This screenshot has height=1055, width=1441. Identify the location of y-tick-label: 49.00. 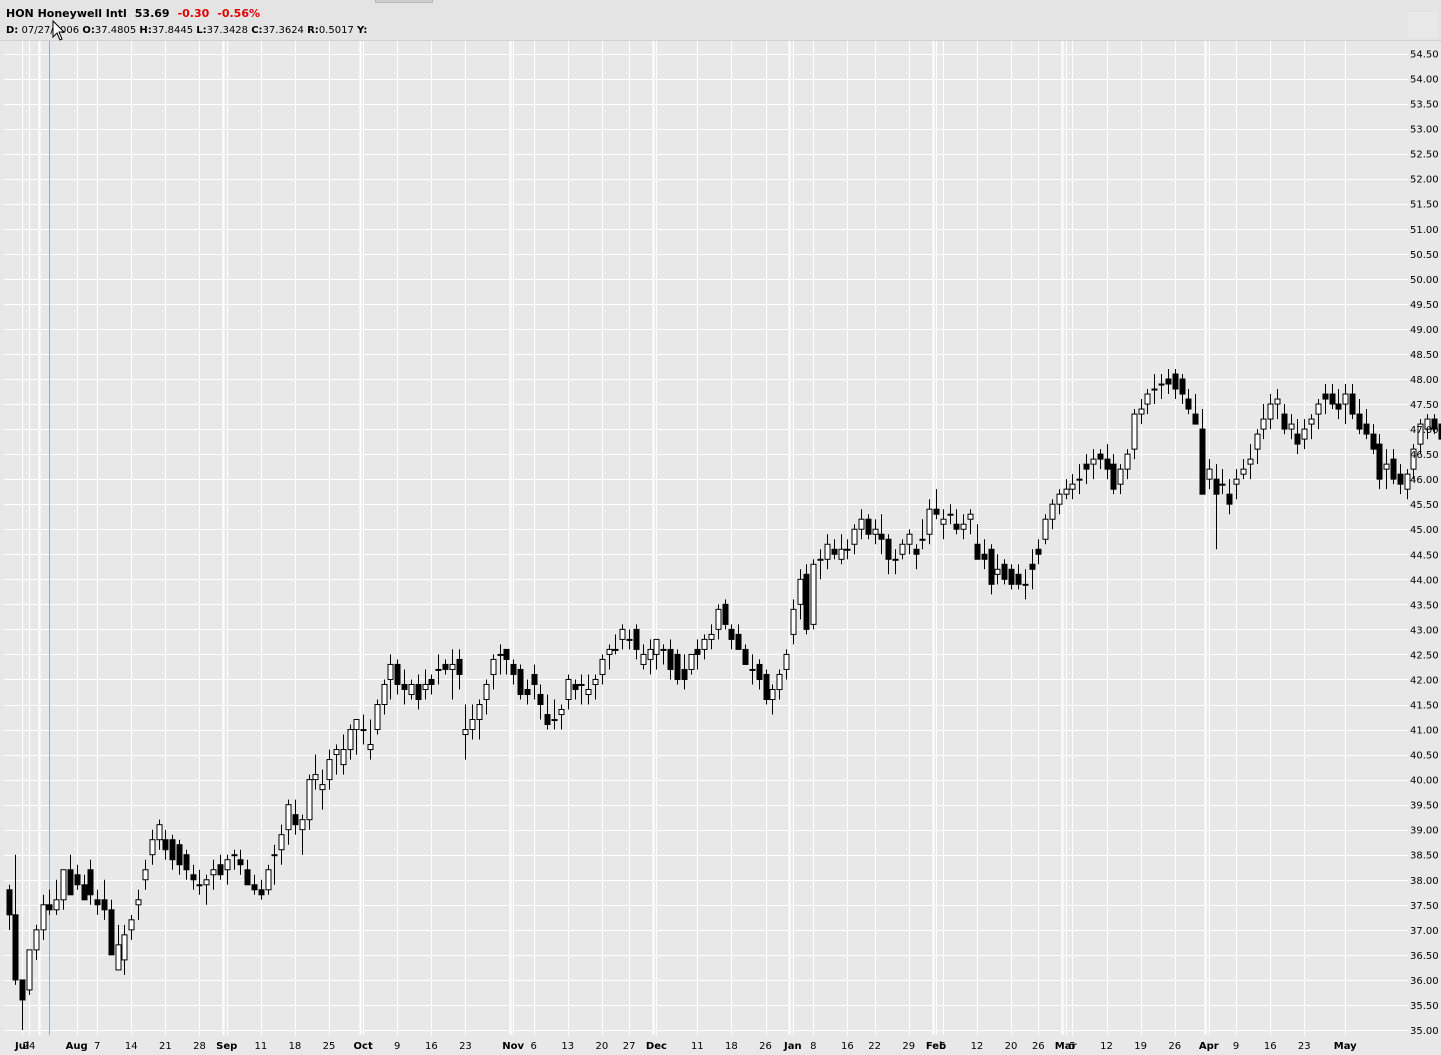
(1424, 330).